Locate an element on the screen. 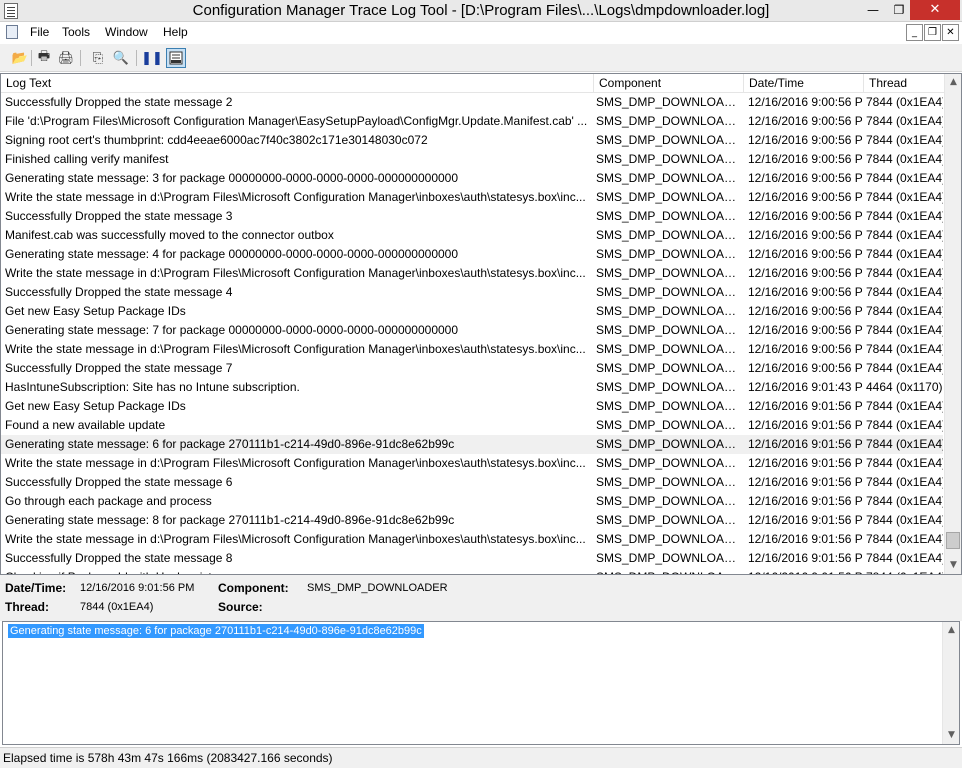 The height and width of the screenshot is (768, 962). log-row-thread: 4464 (0x1170) is located at coordinates (904, 387).